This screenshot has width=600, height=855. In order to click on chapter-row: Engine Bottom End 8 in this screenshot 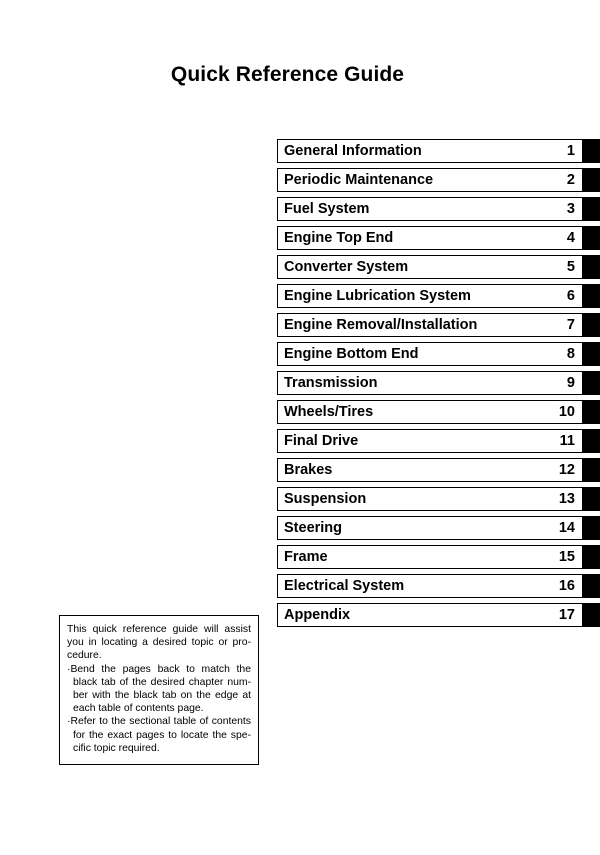, I will do `click(438, 354)`.